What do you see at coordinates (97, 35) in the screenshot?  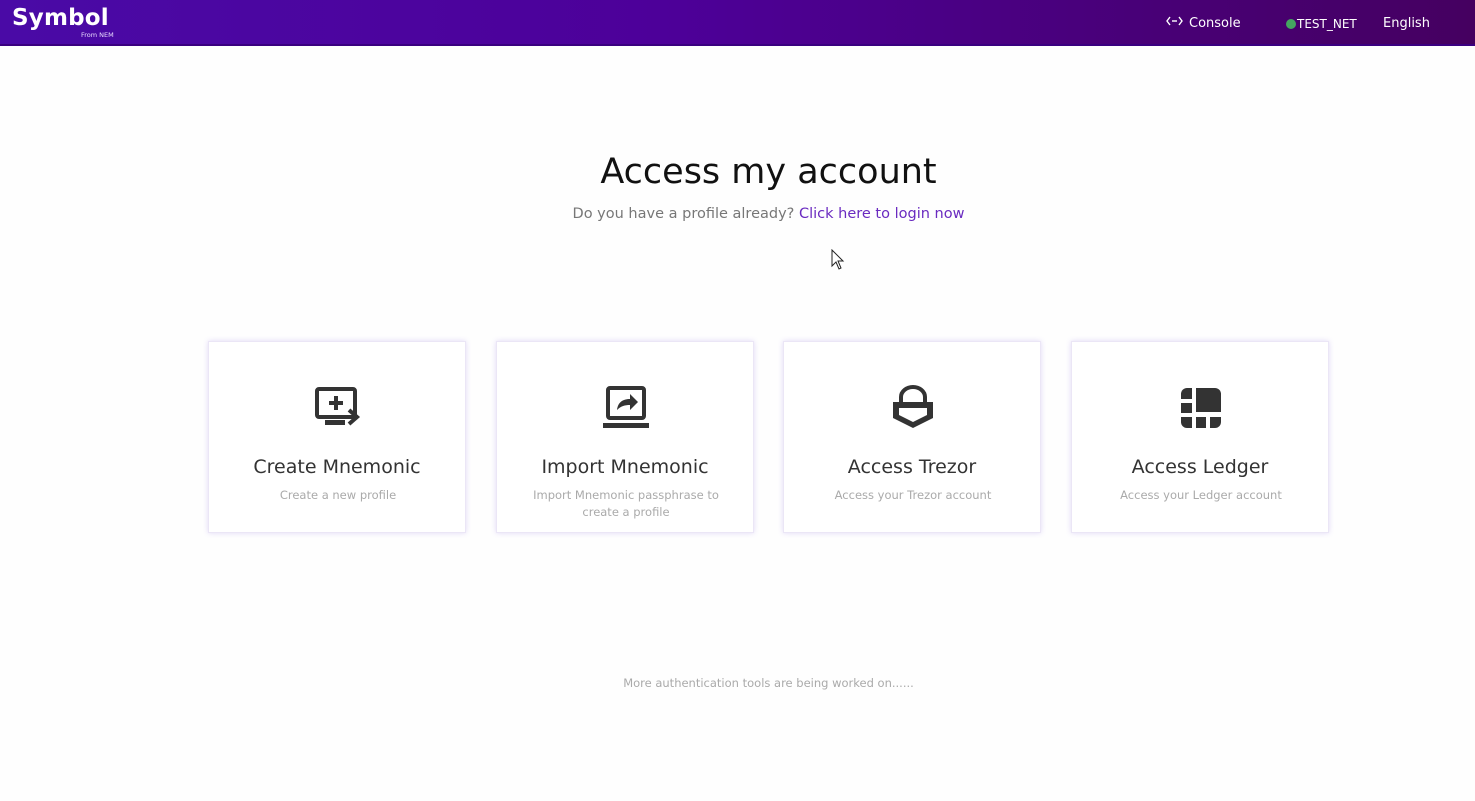 I see `logo-subtext: From NEM` at bounding box center [97, 35].